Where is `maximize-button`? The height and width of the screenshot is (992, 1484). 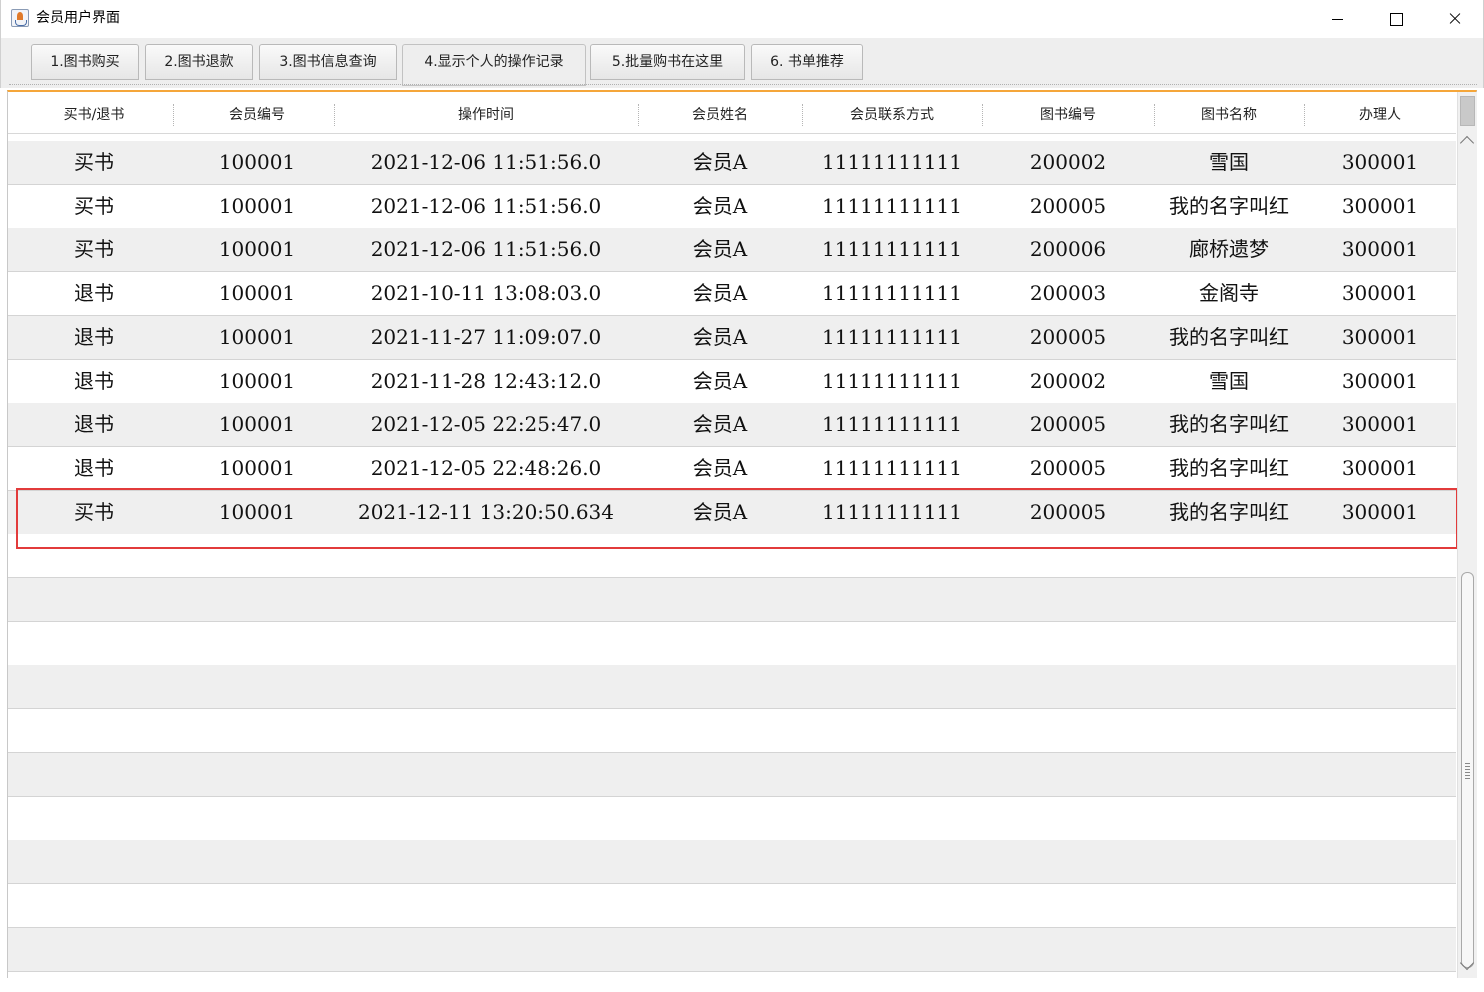
maximize-button is located at coordinates (1396, 19).